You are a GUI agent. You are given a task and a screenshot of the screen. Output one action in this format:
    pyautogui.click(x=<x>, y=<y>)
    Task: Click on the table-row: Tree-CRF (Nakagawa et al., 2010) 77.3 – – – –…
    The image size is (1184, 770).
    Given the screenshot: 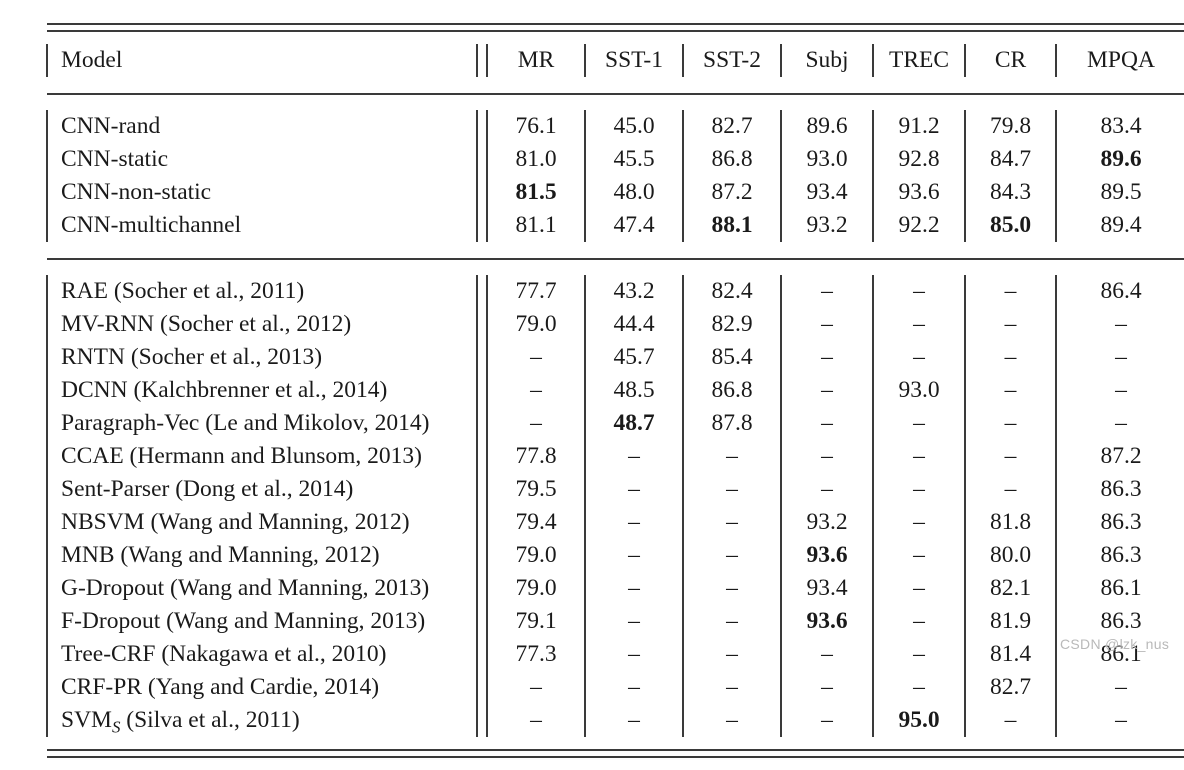 What is the action you would take?
    pyautogui.click(x=615, y=654)
    